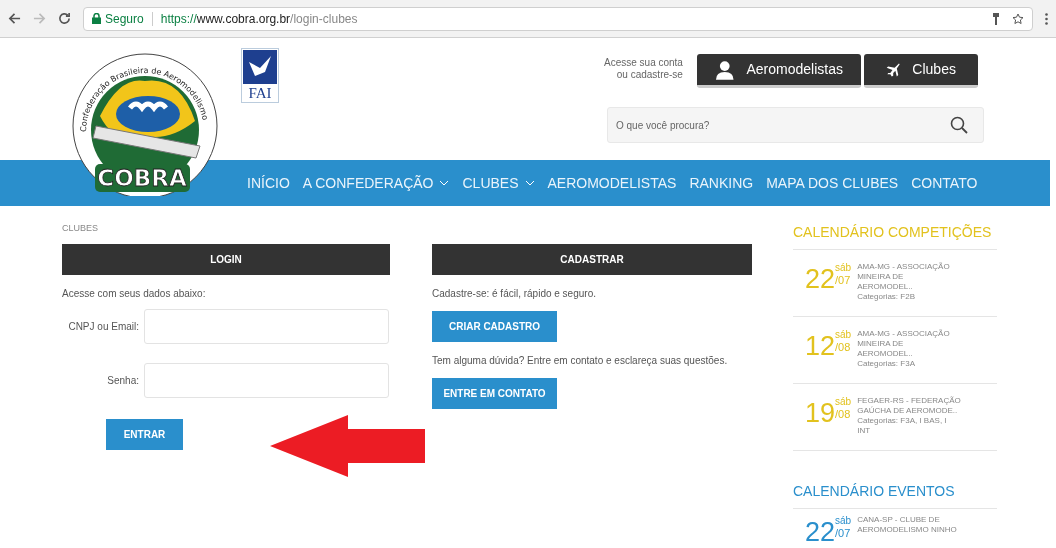 Image resolution: width=1056 pixels, height=548 pixels. What do you see at coordinates (649, 75) in the screenshot?
I see `account-prompt-text: ou cadastre-se` at bounding box center [649, 75].